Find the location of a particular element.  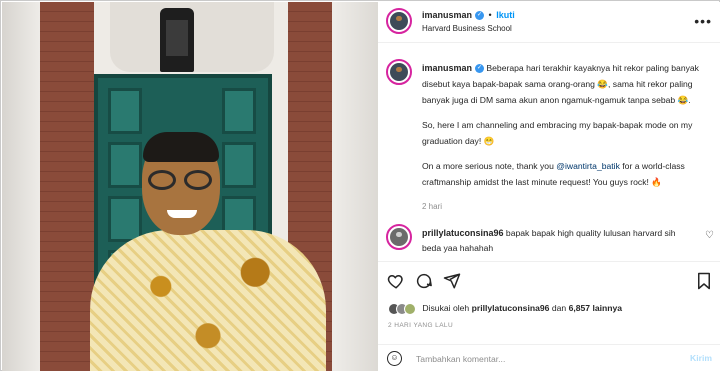

photo-batik-shirt is located at coordinates (208, 300).